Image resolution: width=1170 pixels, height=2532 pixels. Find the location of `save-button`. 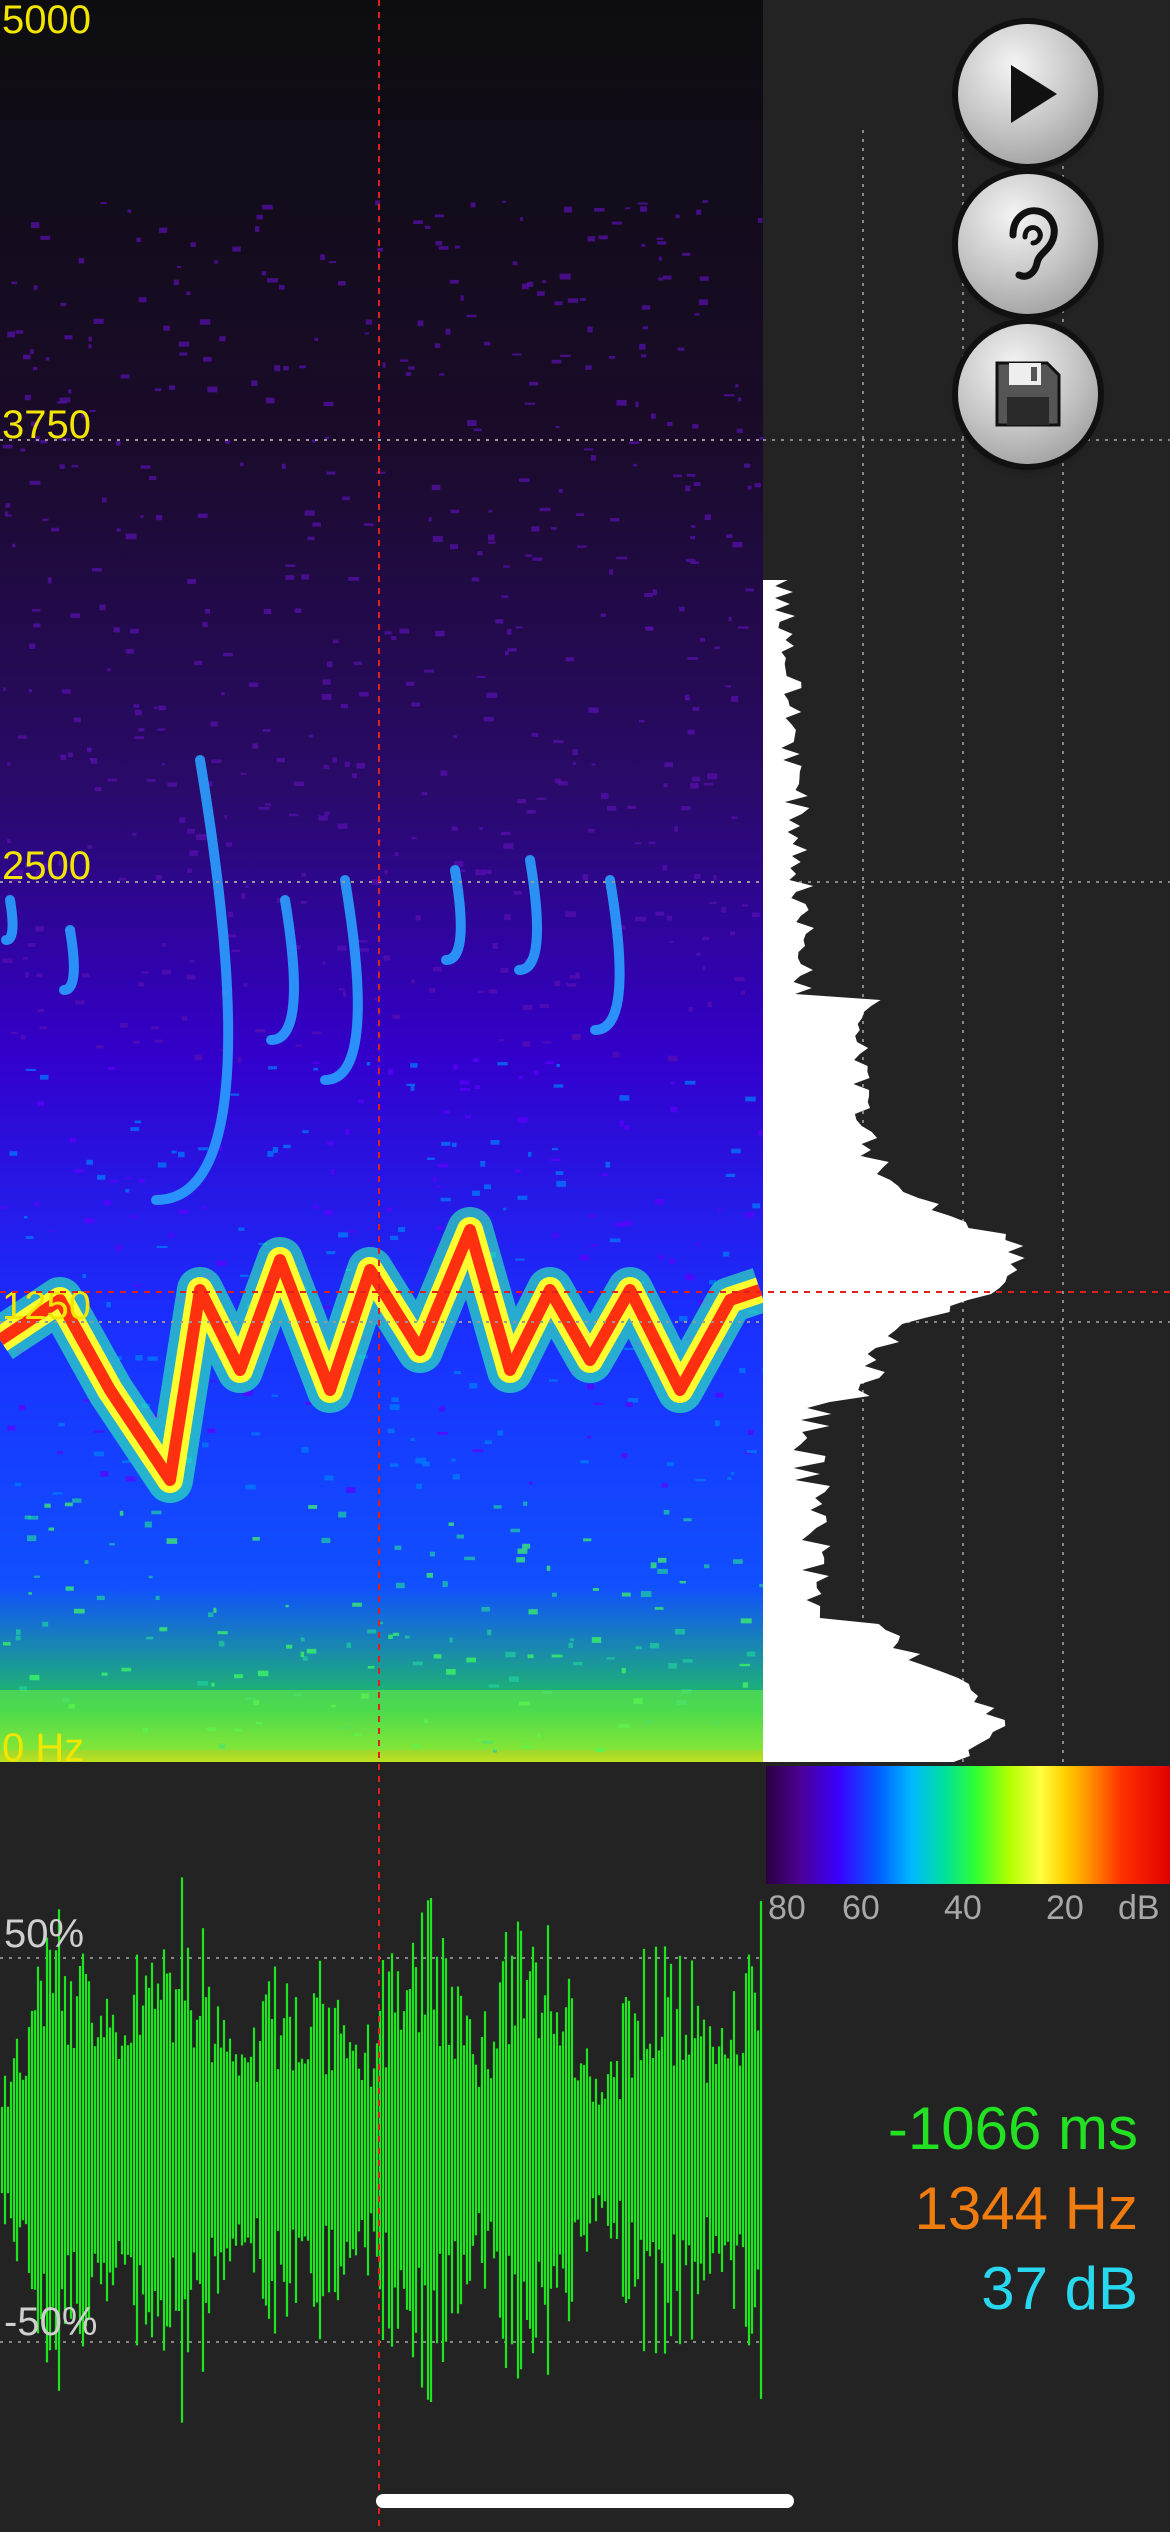

save-button is located at coordinates (1028, 394).